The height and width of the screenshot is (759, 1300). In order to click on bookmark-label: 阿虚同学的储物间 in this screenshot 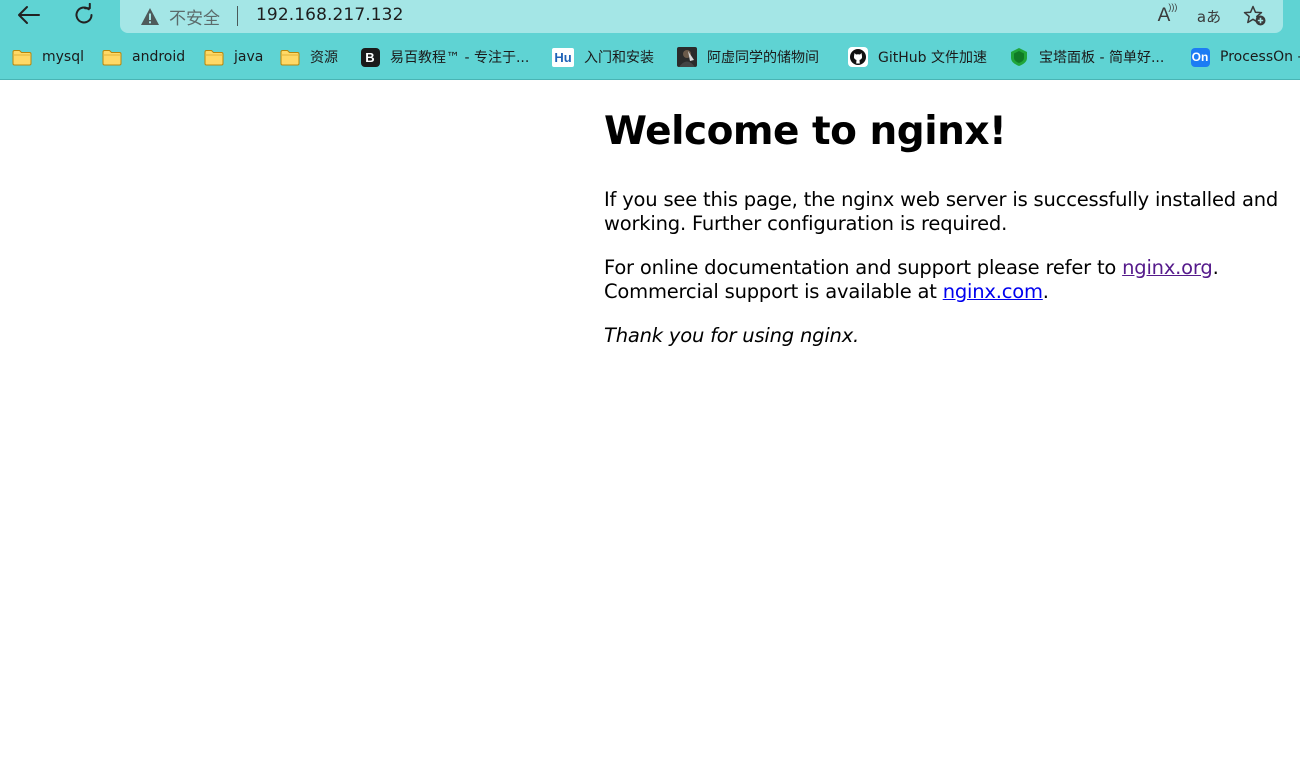, I will do `click(763, 58)`.